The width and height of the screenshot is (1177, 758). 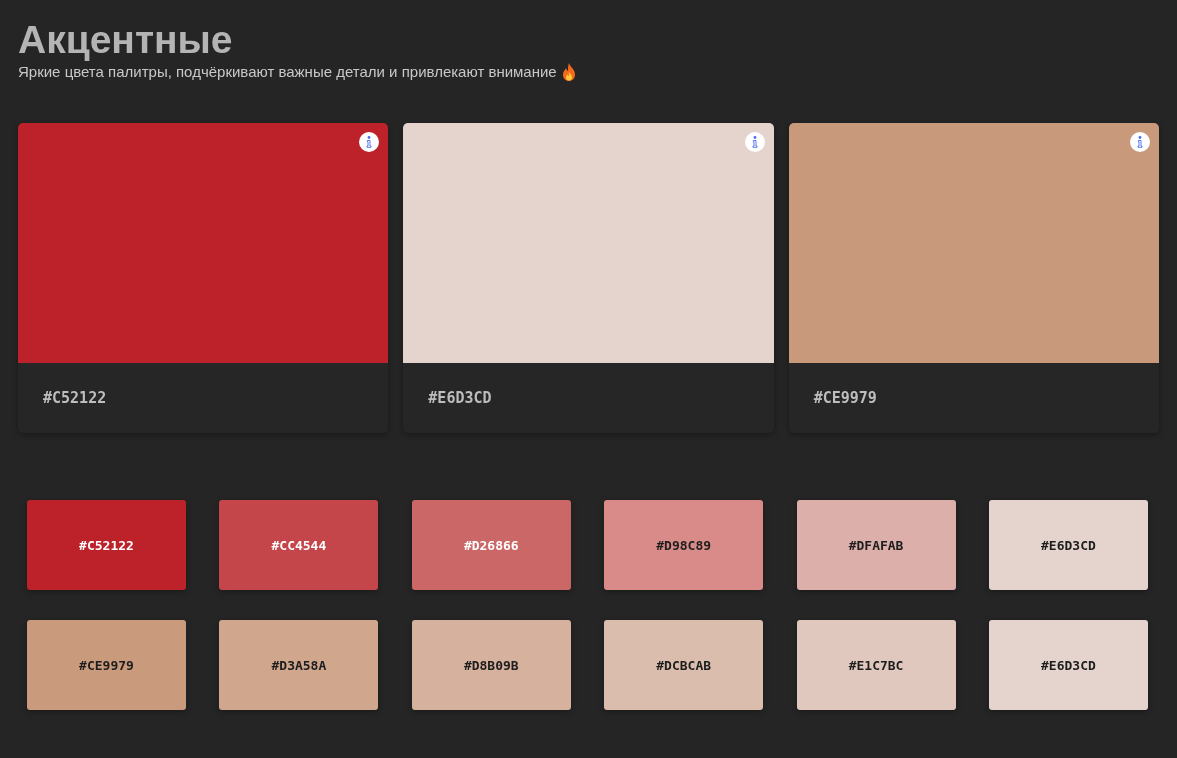 I want to click on hex-code: #DFAFAB, so click(x=876, y=545).